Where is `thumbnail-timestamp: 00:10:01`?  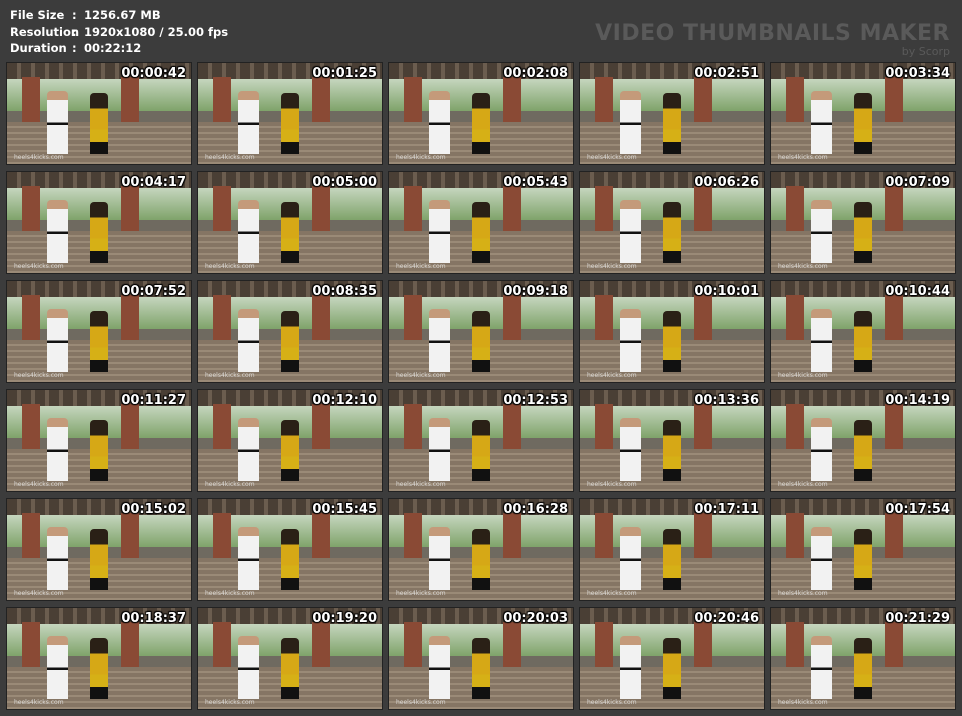
thumbnail-timestamp: 00:10:01 is located at coordinates (726, 291).